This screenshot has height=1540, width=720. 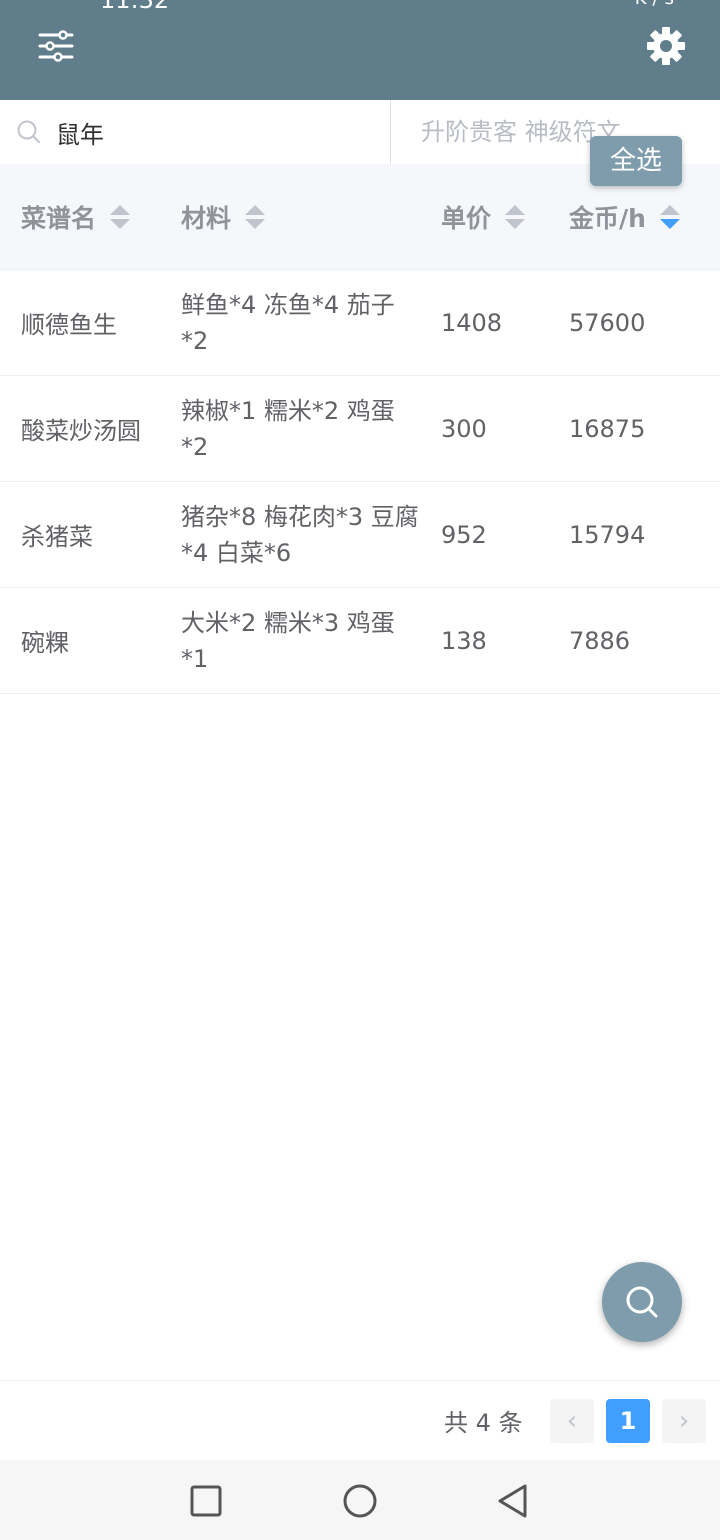 What do you see at coordinates (69, 325) in the screenshot?
I see `recipe-name: 顺德鱼生` at bounding box center [69, 325].